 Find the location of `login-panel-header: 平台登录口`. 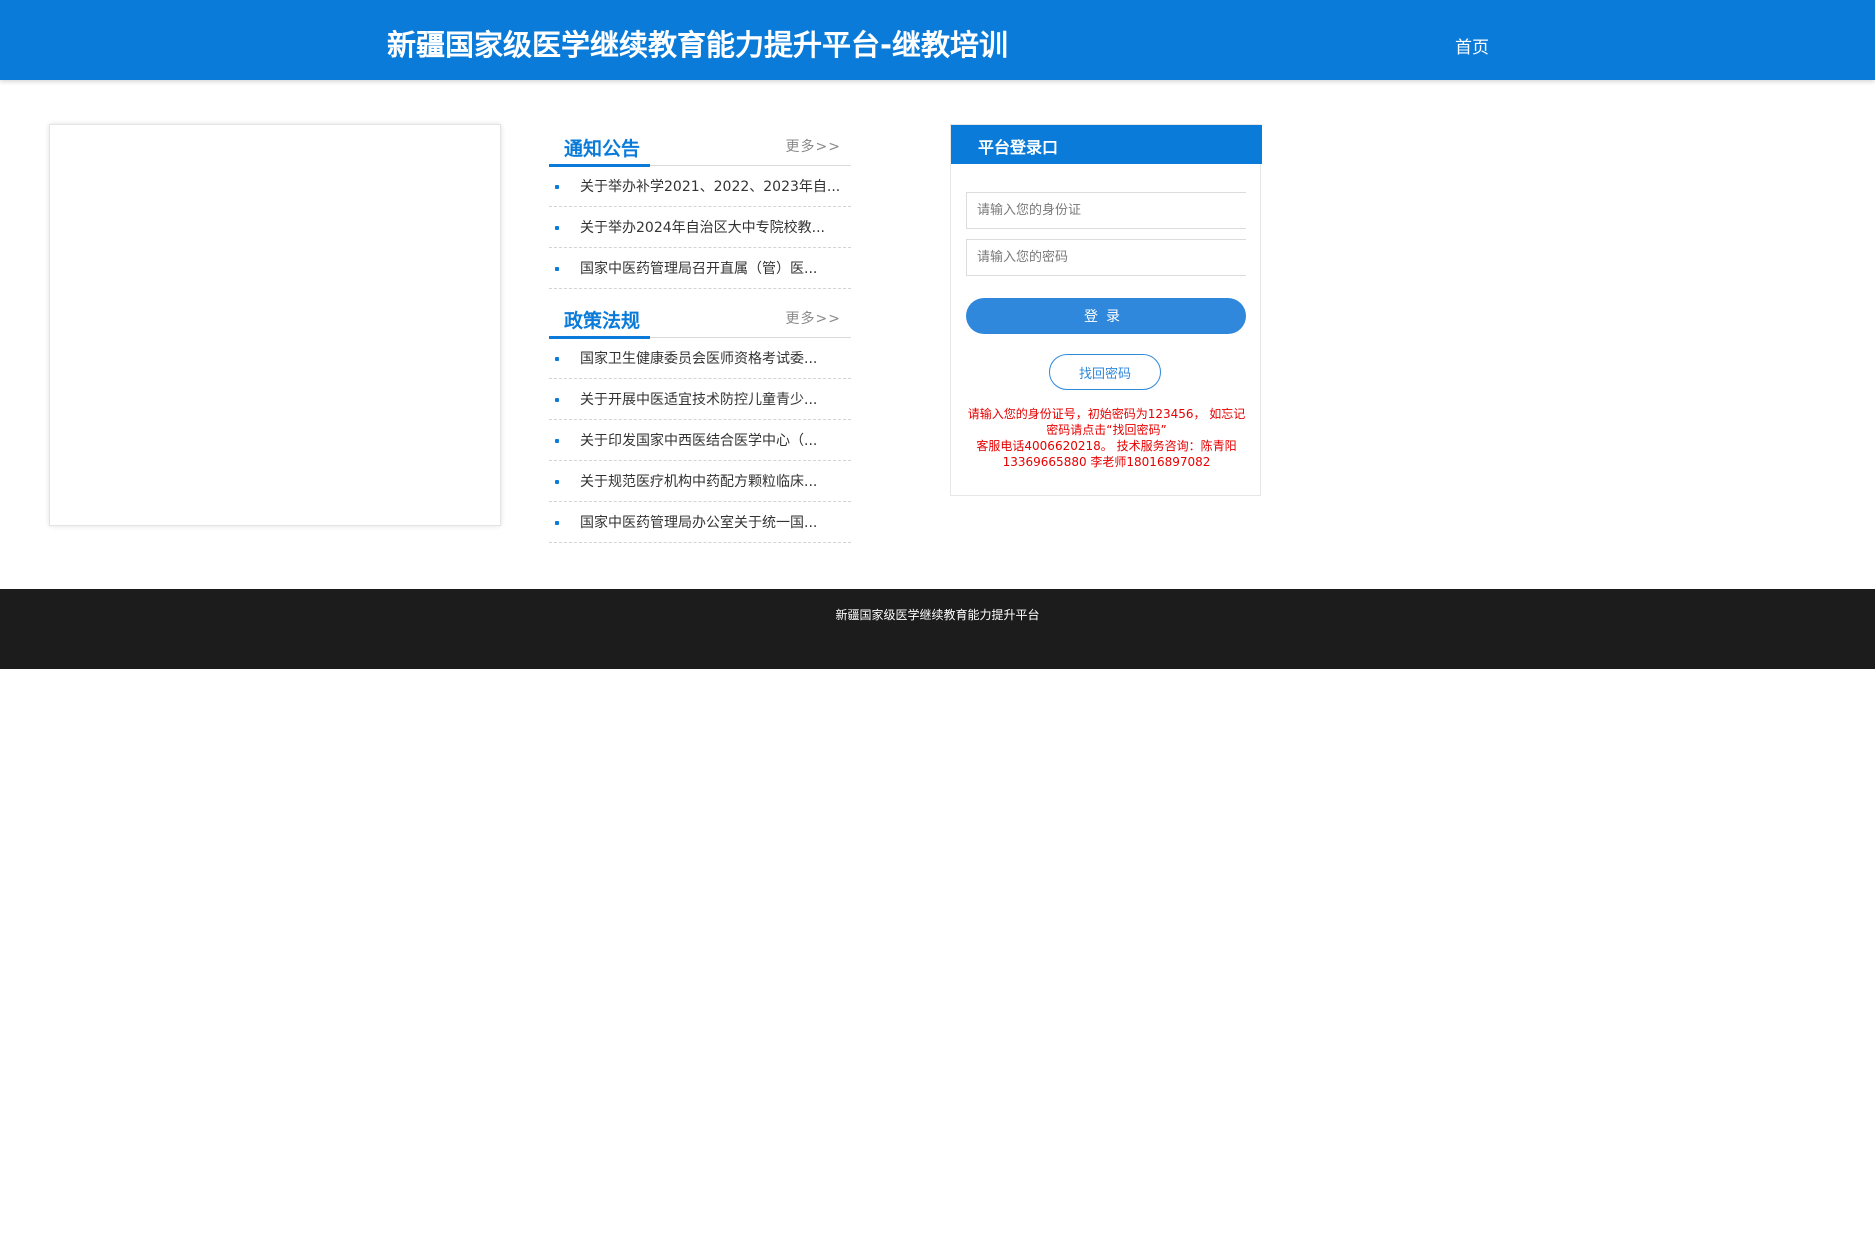

login-panel-header: 平台登录口 is located at coordinates (1106, 144).